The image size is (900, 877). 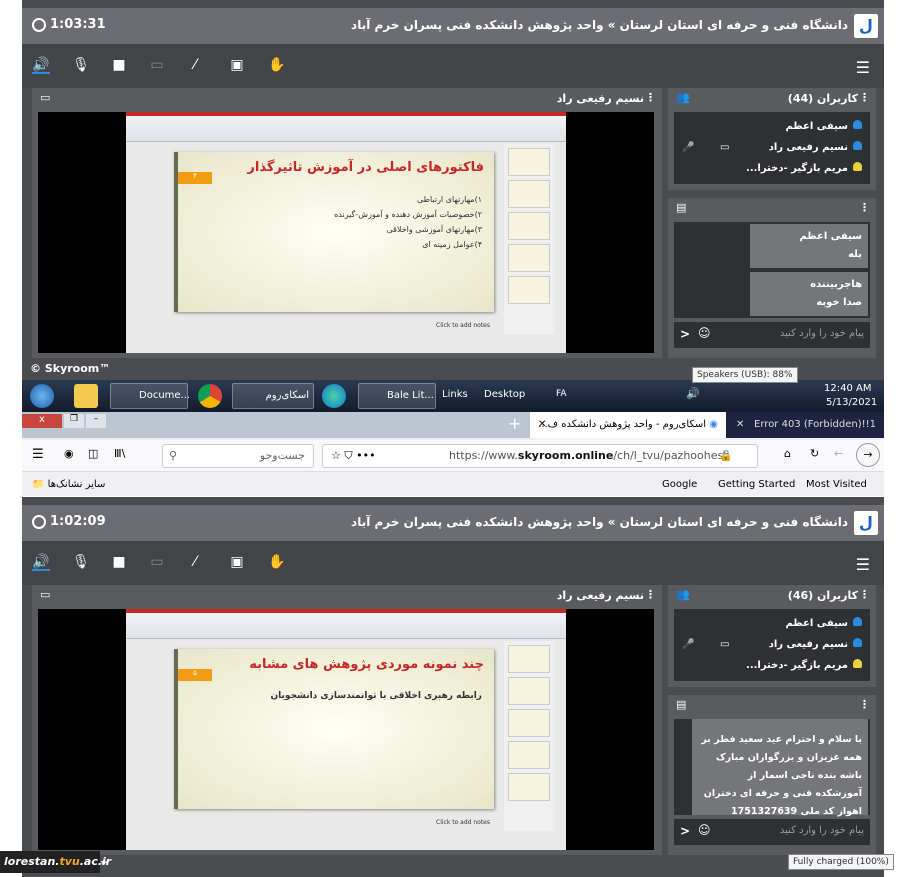 I want to click on bookmark-google: Google, so click(x=679, y=485).